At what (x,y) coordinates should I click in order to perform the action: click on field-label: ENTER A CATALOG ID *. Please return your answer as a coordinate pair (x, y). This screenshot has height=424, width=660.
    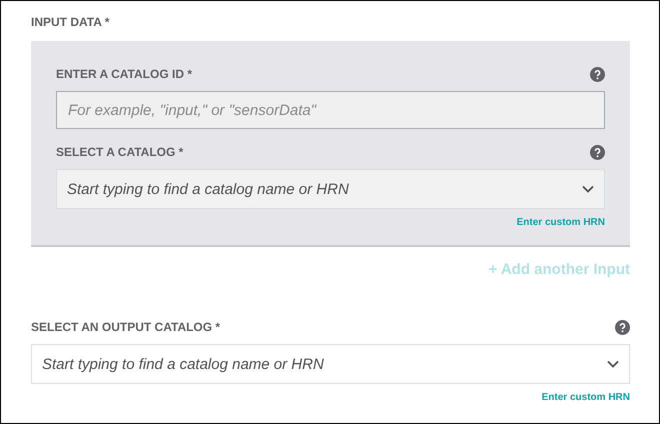
    Looking at the image, I should click on (124, 74).